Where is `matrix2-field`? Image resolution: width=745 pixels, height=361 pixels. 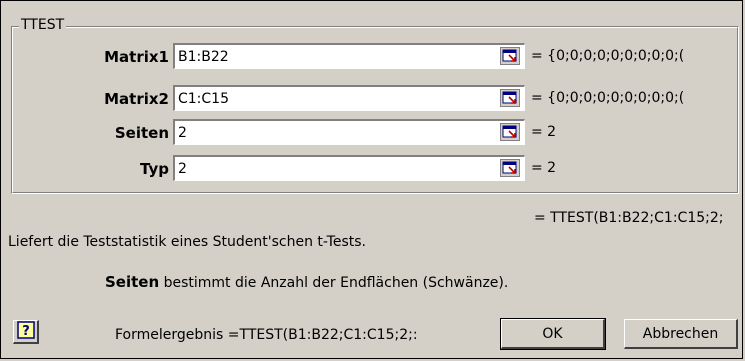
matrix2-field is located at coordinates (349, 98).